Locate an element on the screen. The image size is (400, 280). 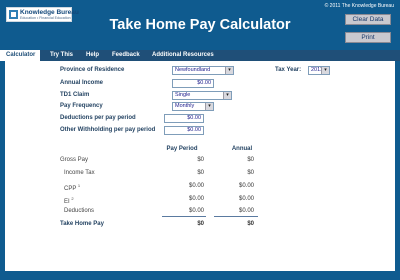
frame-left-border is located at coordinates (2, 170).